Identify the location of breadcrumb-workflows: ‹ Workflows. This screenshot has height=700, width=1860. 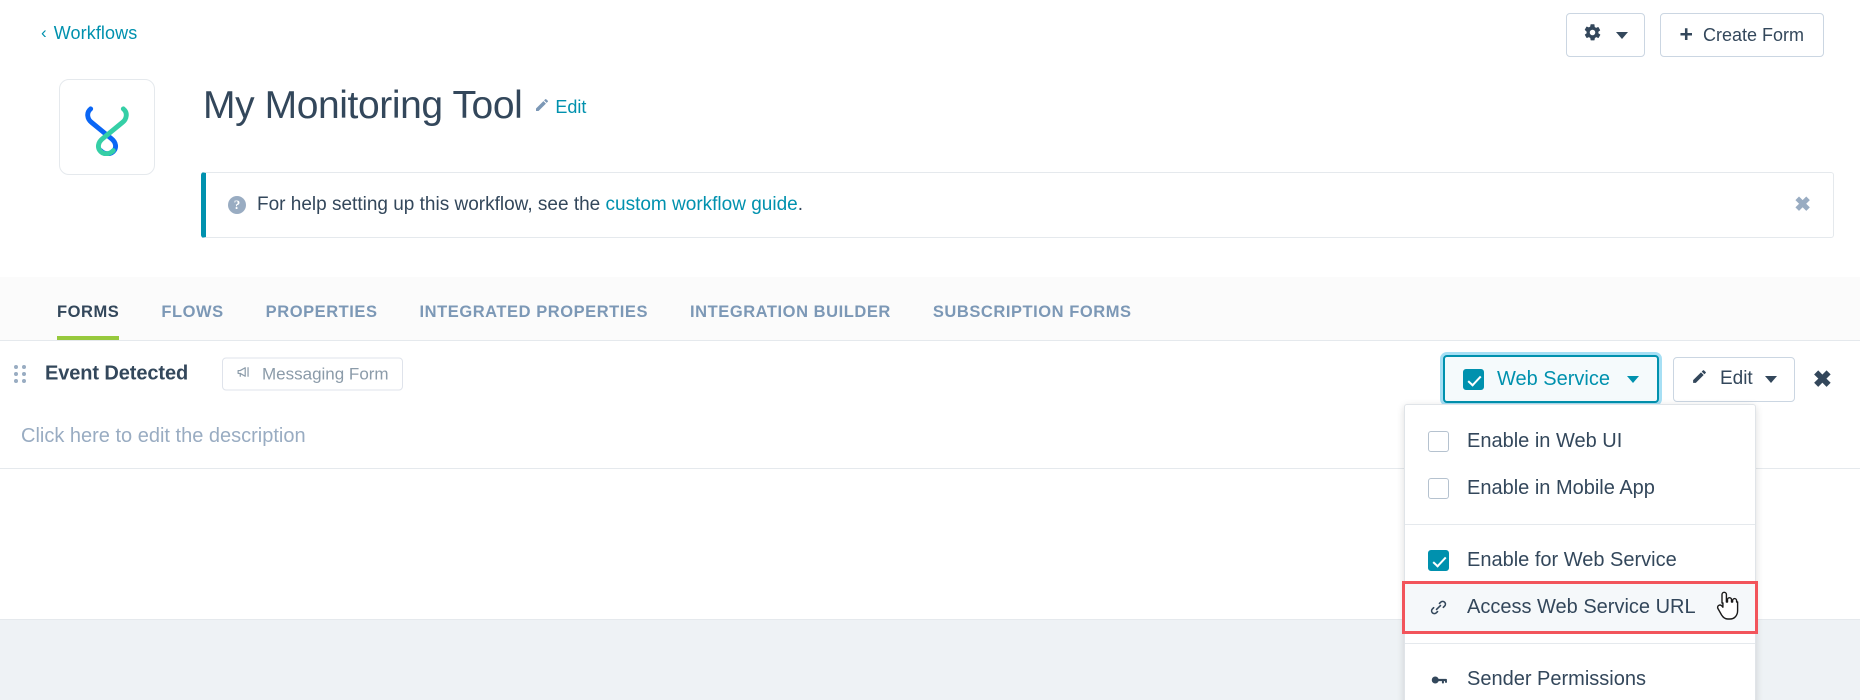
(89, 33).